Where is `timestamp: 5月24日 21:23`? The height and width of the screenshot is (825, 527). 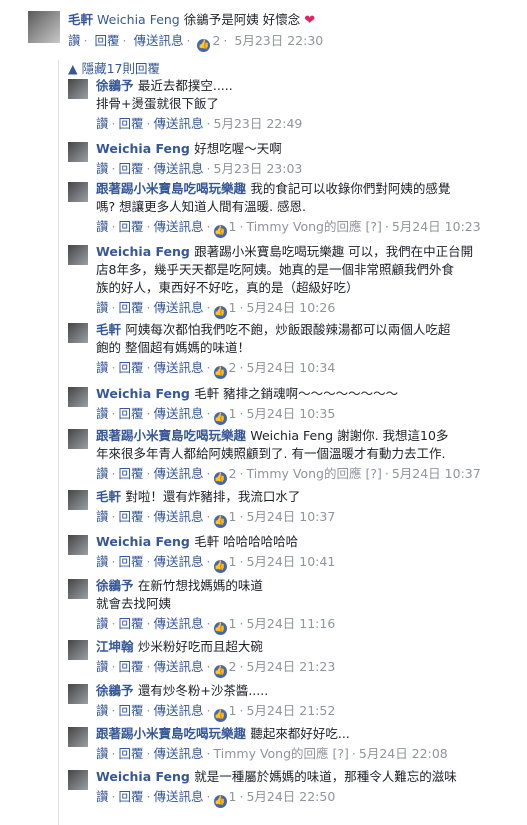
timestamp: 5月24日 21:23 is located at coordinates (290, 666).